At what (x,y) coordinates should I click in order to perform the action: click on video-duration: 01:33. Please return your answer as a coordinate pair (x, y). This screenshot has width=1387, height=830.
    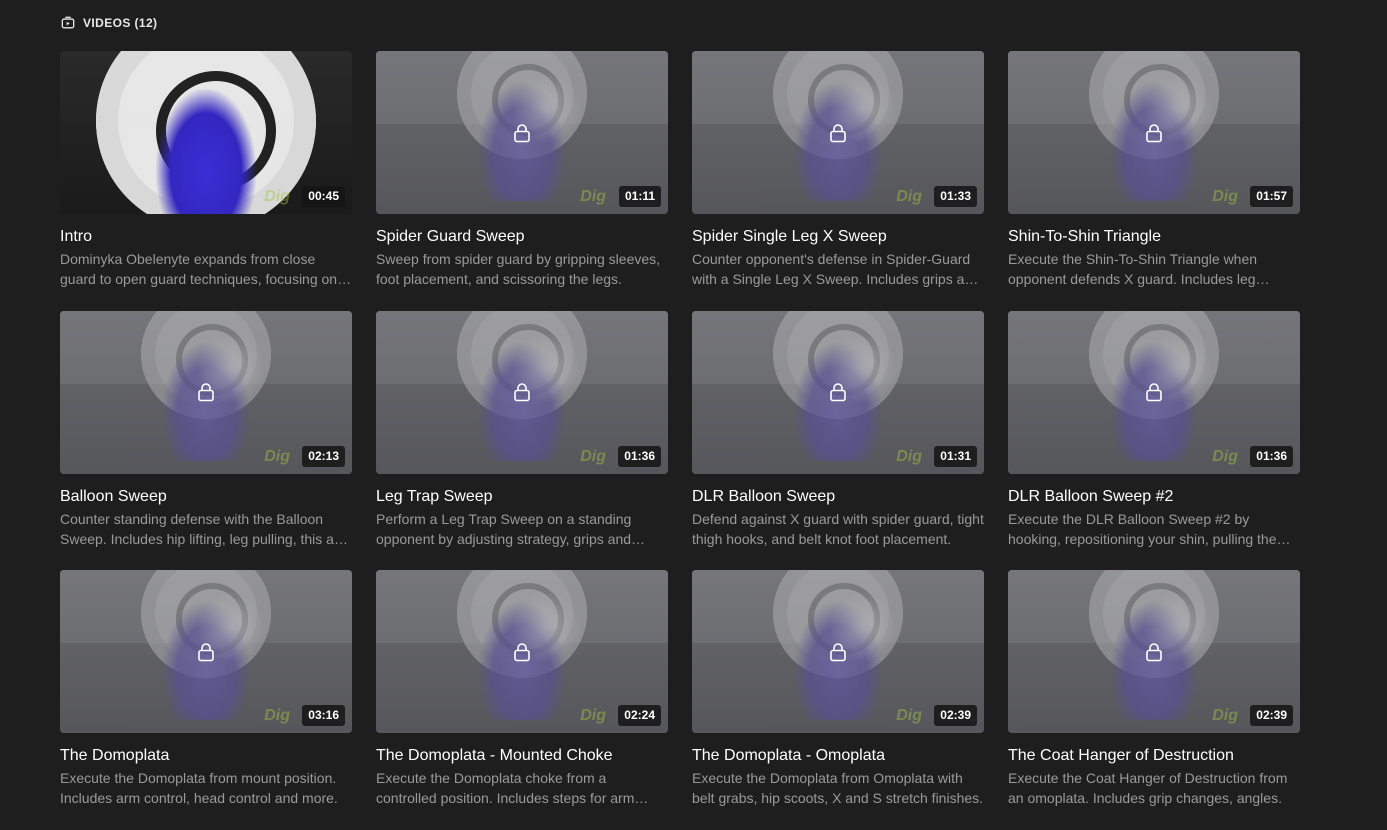
    Looking at the image, I should click on (955, 196).